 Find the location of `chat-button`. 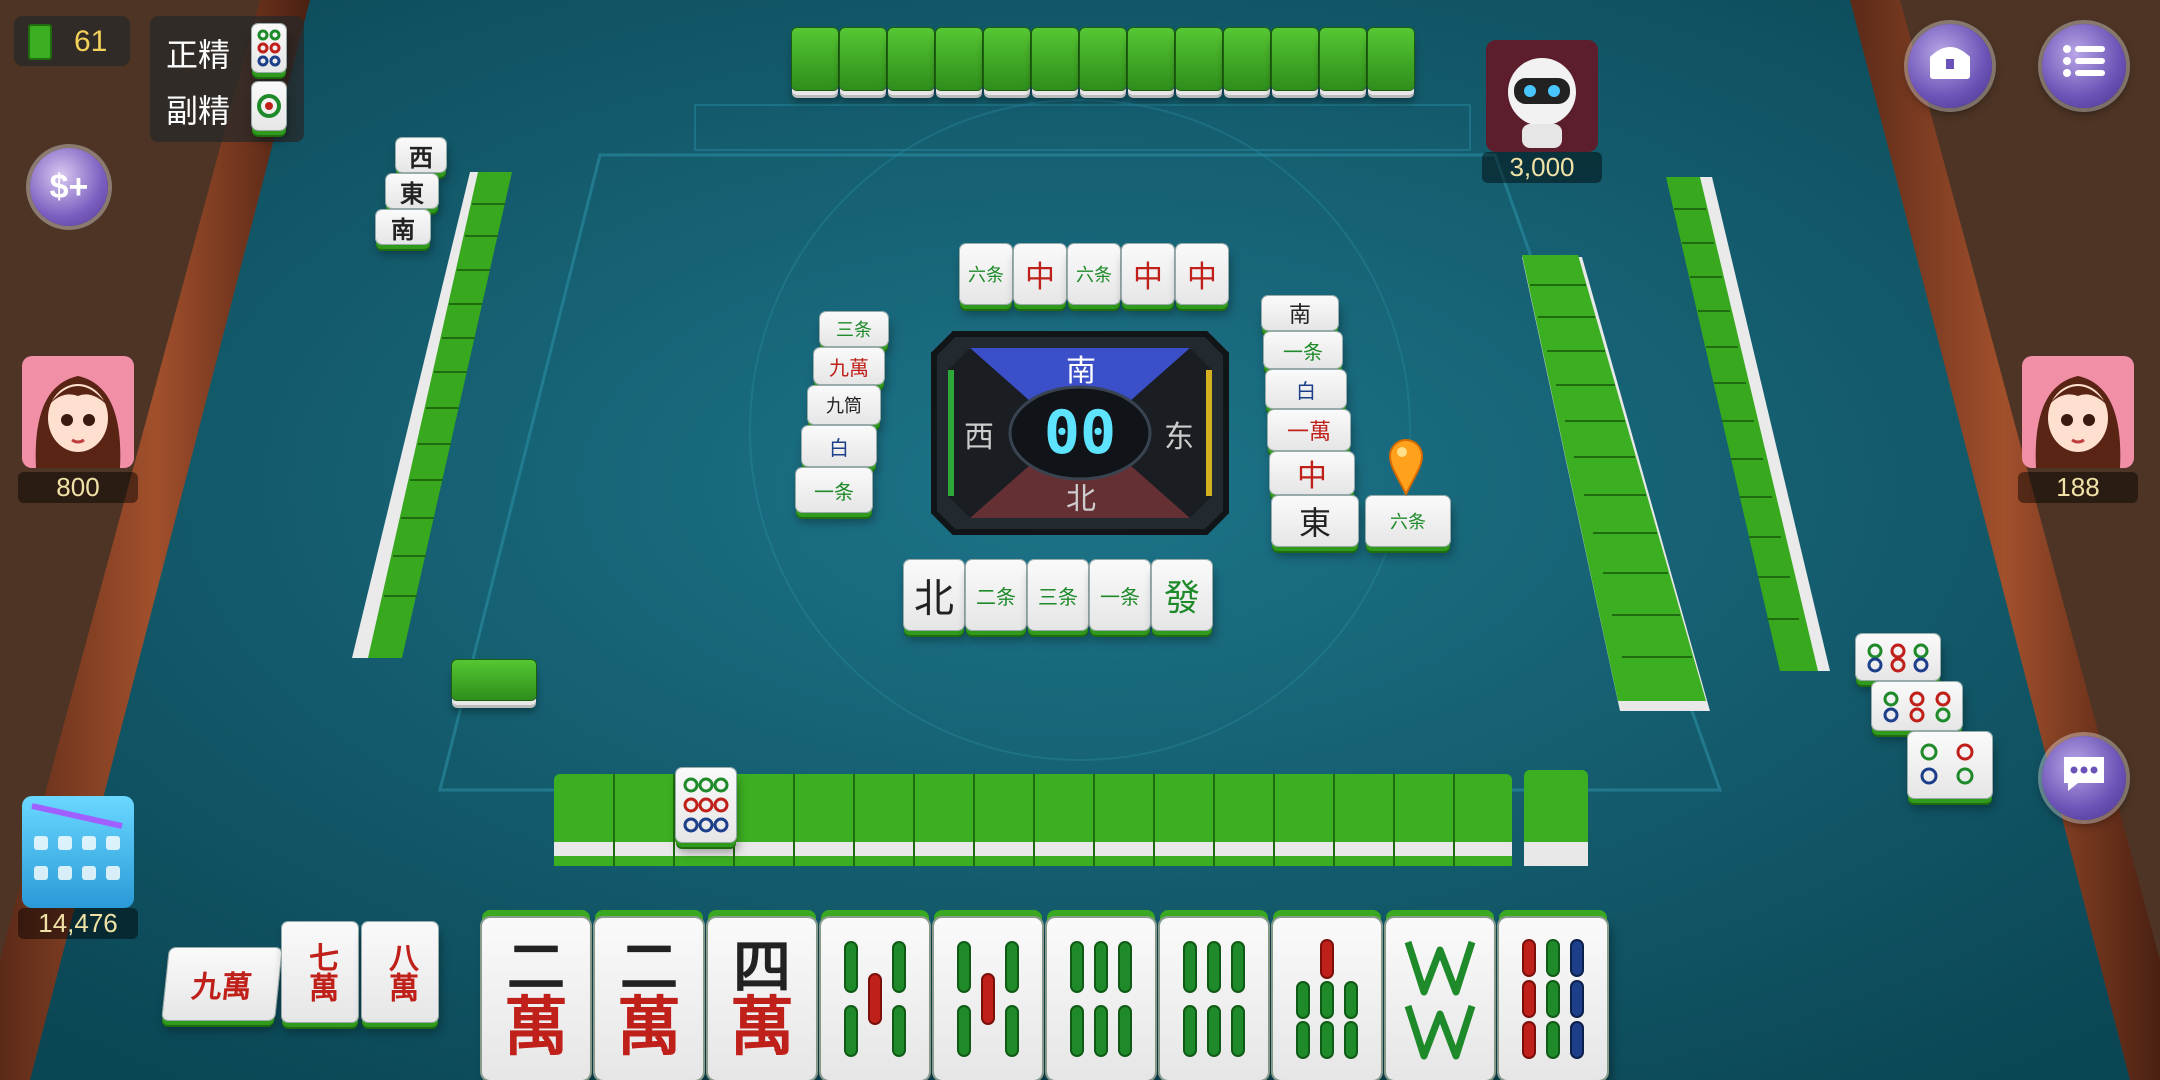

chat-button is located at coordinates (2084, 778).